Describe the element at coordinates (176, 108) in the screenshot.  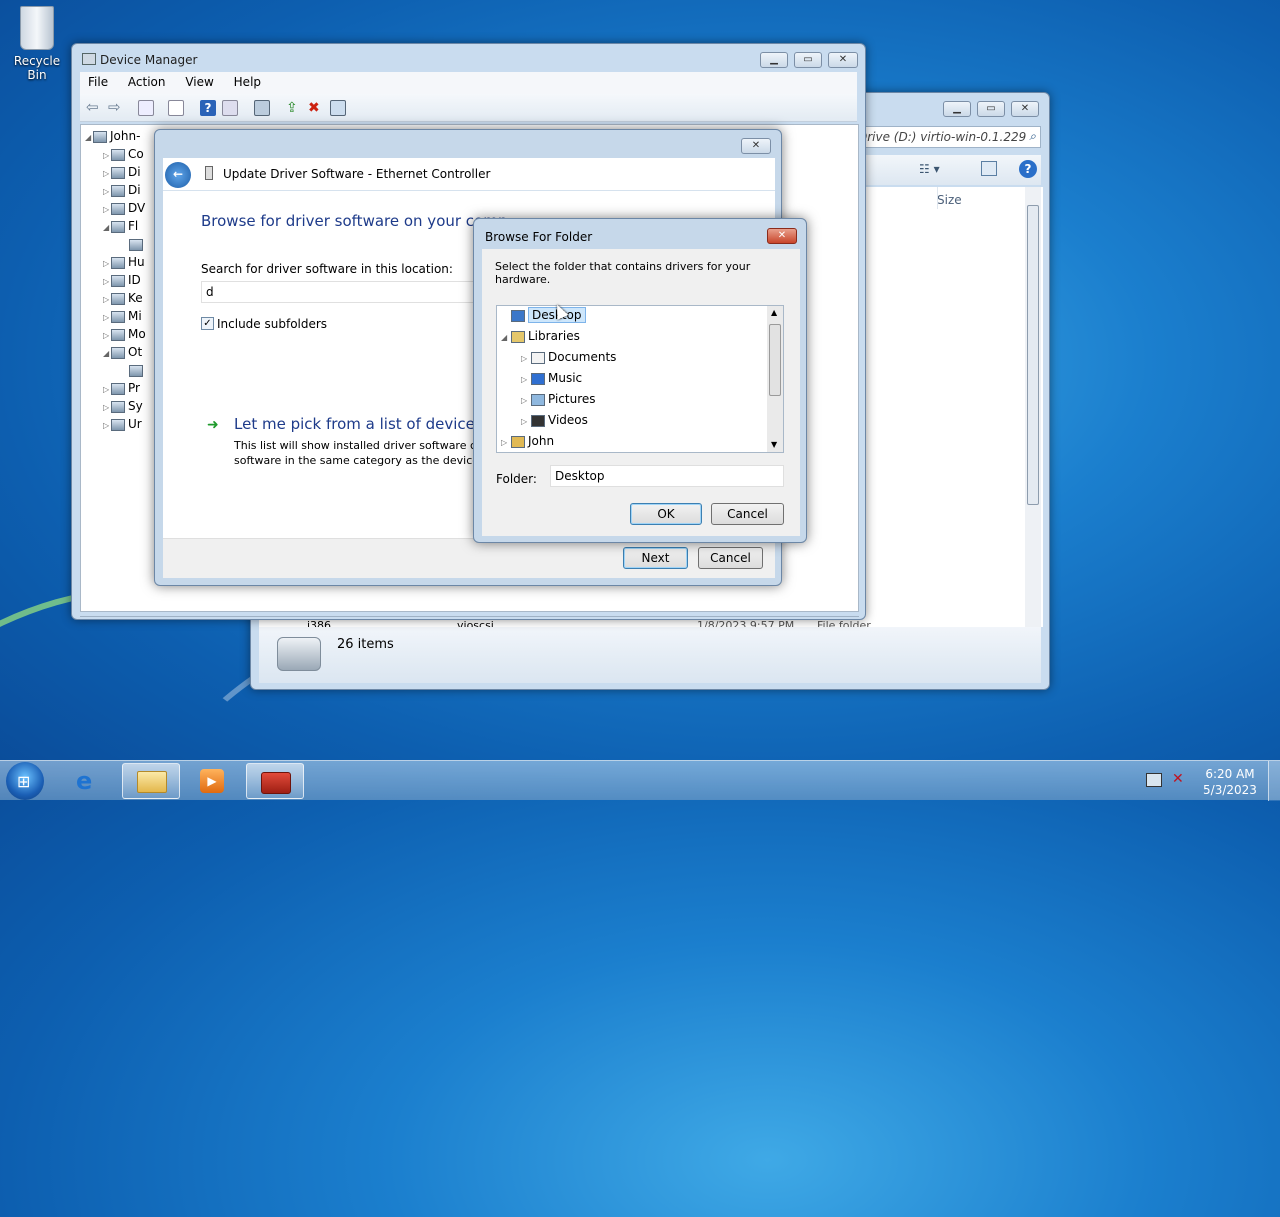
I see `properties-icon` at that location.